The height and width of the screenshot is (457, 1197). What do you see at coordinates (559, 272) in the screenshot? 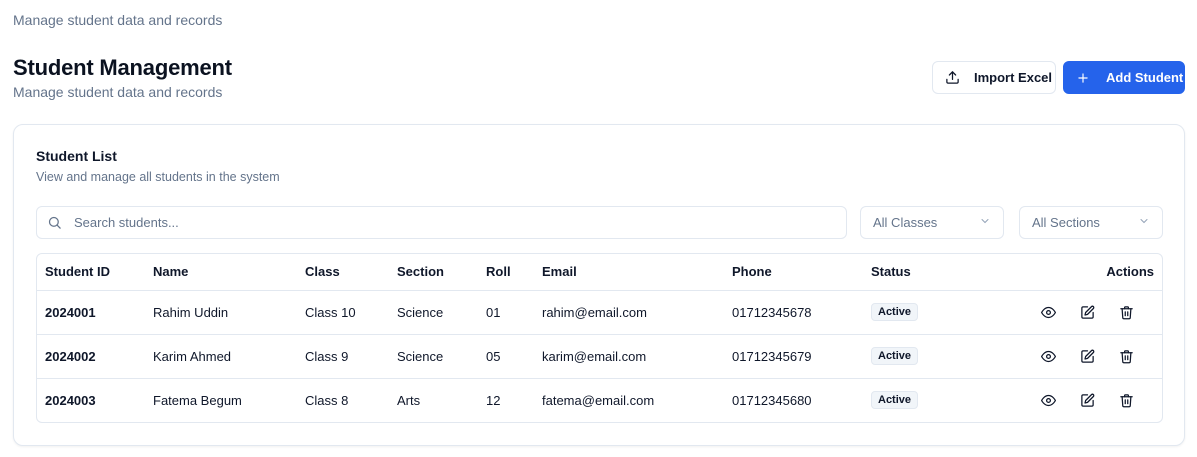
I see `header-email: Email` at bounding box center [559, 272].